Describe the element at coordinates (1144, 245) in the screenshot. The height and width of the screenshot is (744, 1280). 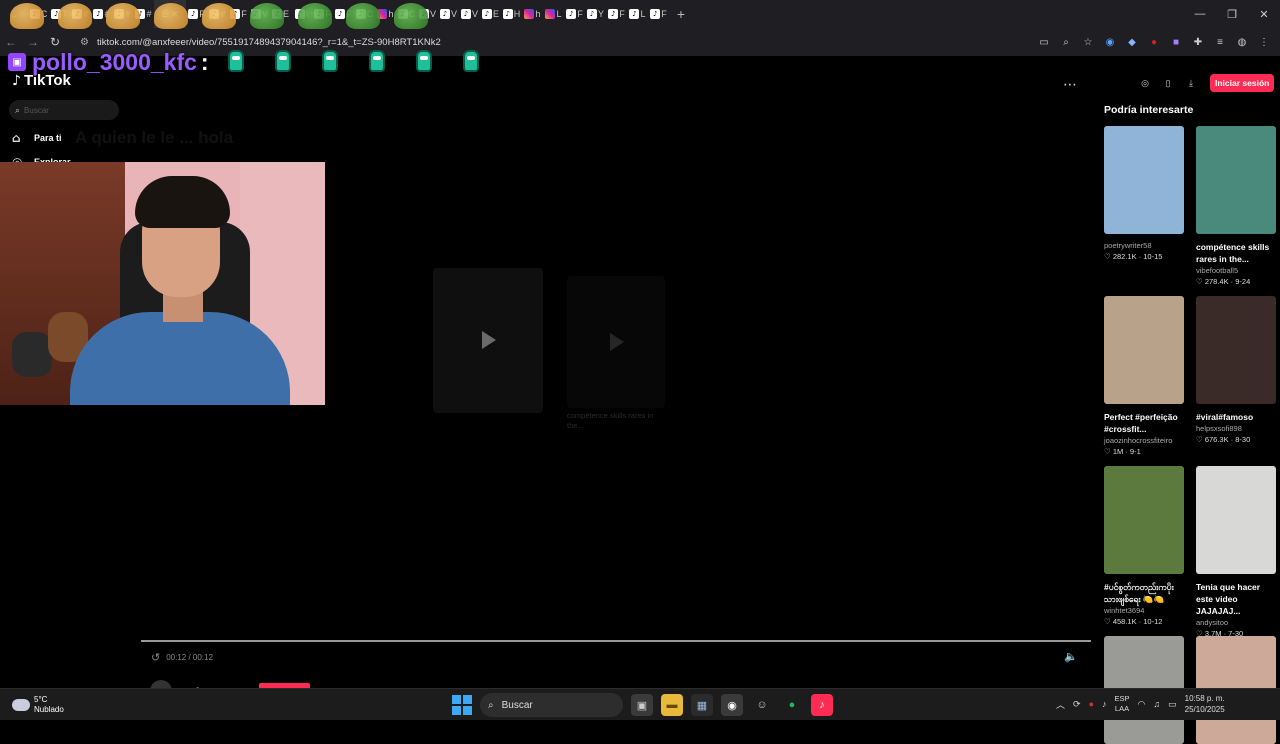
I see `video-author: poetrywriter58` at that location.